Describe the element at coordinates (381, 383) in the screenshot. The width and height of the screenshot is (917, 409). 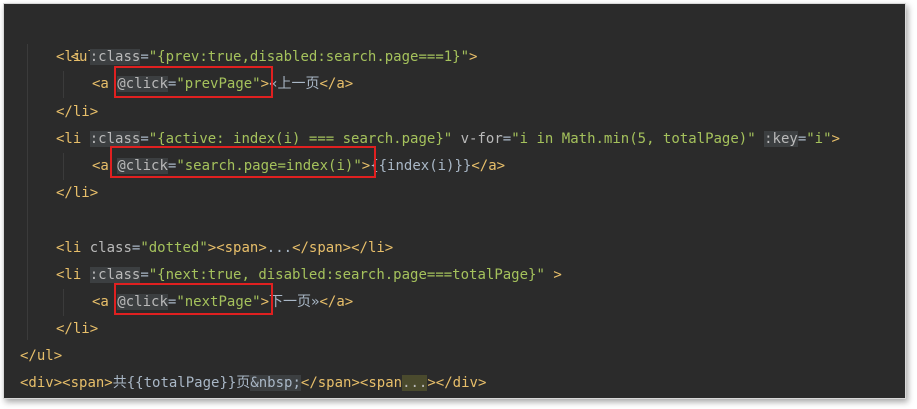
I see `span-open-tag: <span` at that location.